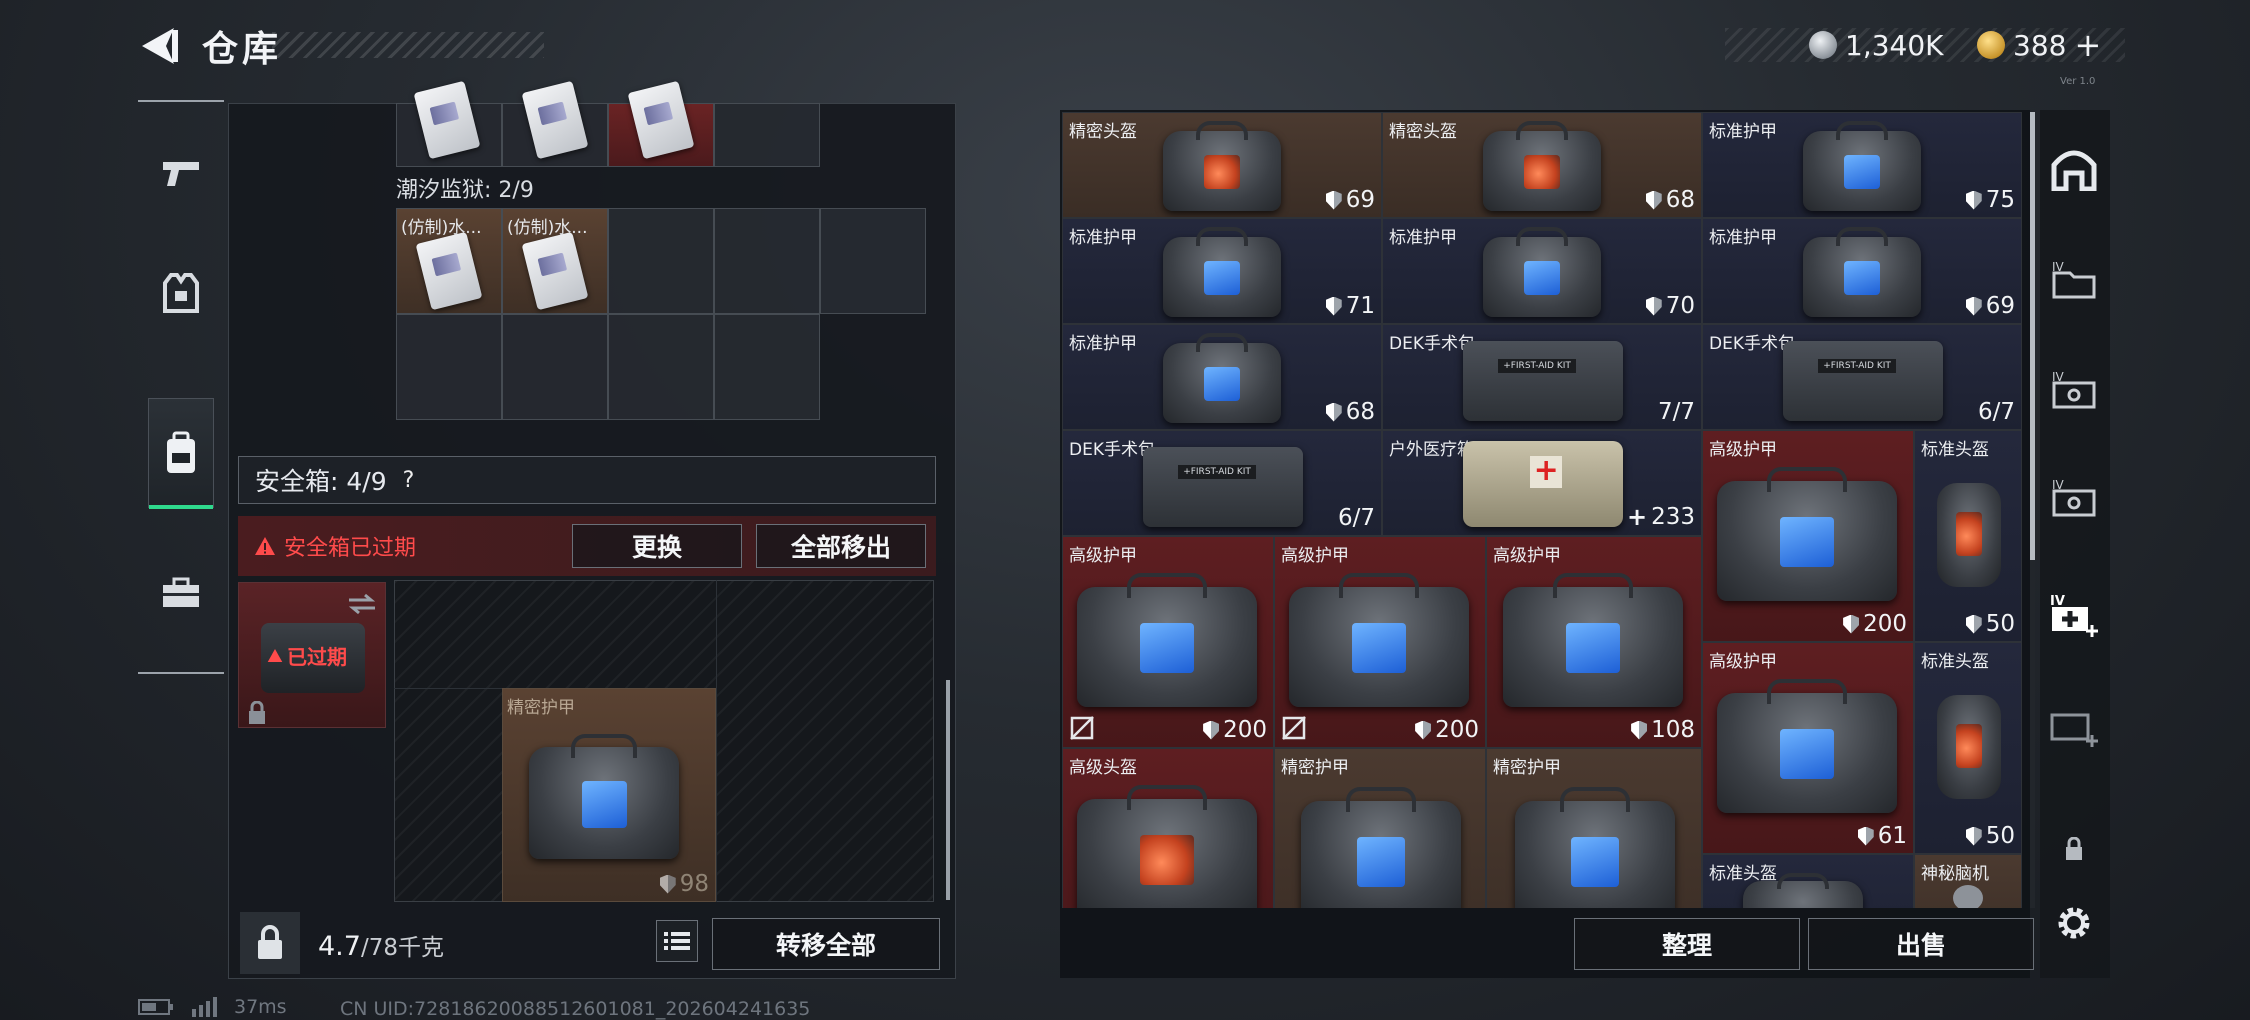  What do you see at coordinates (2039, 45) in the screenshot?
I see `gold-currency: 388 +` at bounding box center [2039, 45].